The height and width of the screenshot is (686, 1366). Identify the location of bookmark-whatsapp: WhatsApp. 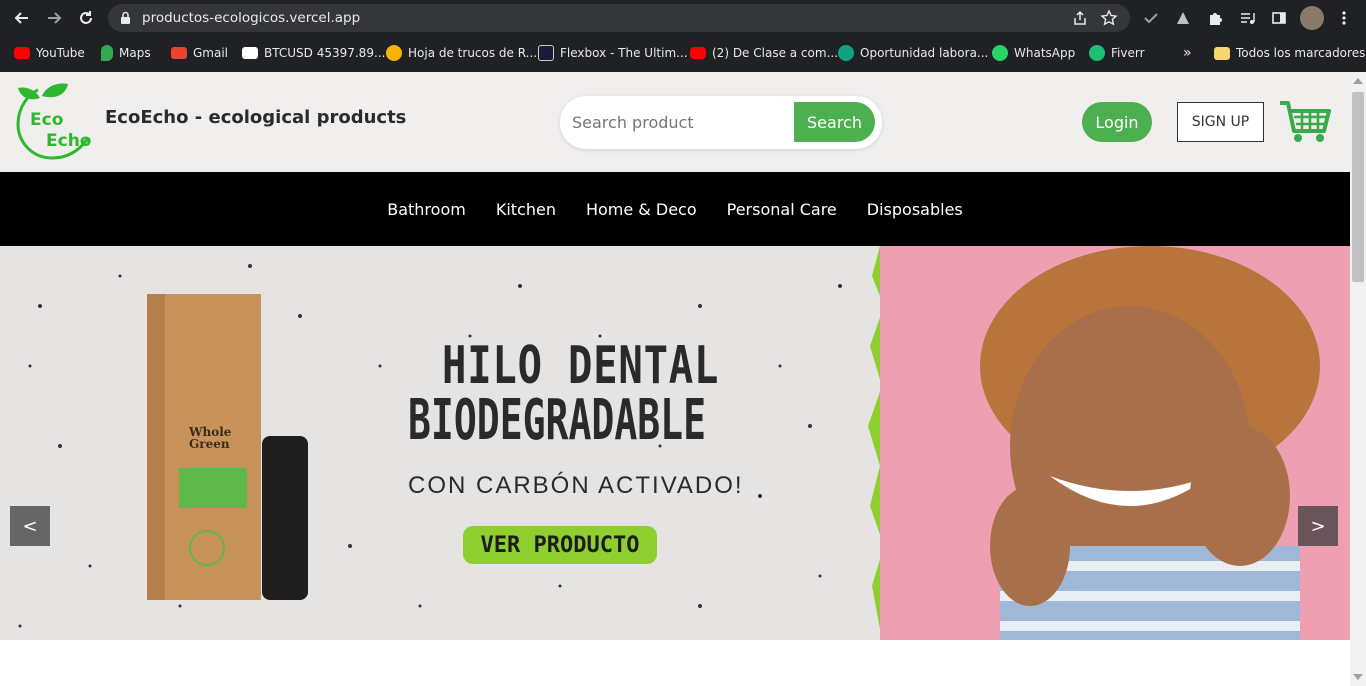
(1033, 53).